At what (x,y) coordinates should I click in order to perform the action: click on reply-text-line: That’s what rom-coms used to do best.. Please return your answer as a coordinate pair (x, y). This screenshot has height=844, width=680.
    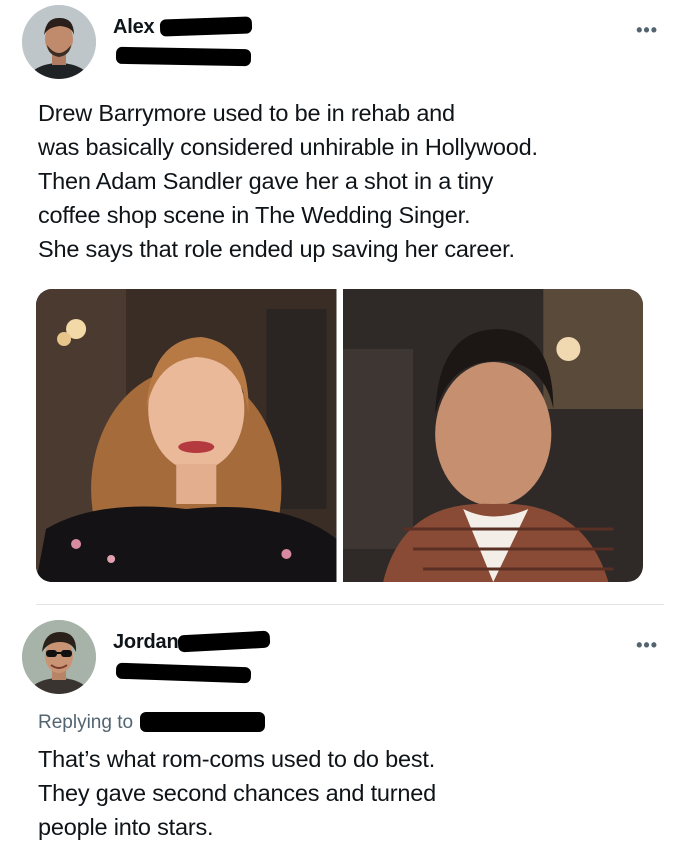
    Looking at the image, I should click on (237, 759).